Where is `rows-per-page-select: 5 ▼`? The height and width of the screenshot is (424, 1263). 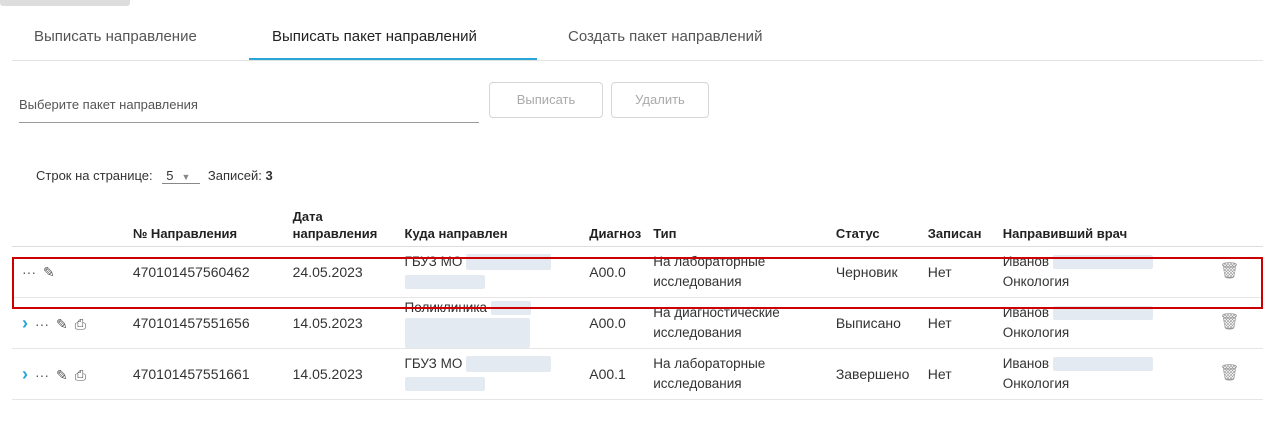 rows-per-page-select: 5 ▼ is located at coordinates (181, 176).